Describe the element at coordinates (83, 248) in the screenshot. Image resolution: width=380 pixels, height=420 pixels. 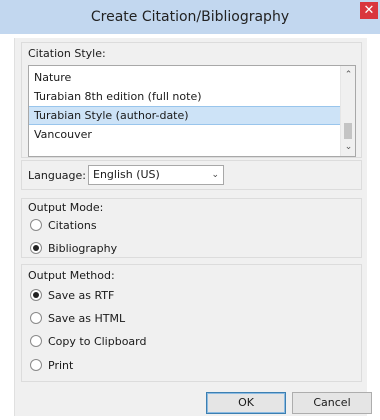
I see `radio-bibliography-label: Bibliography` at that location.